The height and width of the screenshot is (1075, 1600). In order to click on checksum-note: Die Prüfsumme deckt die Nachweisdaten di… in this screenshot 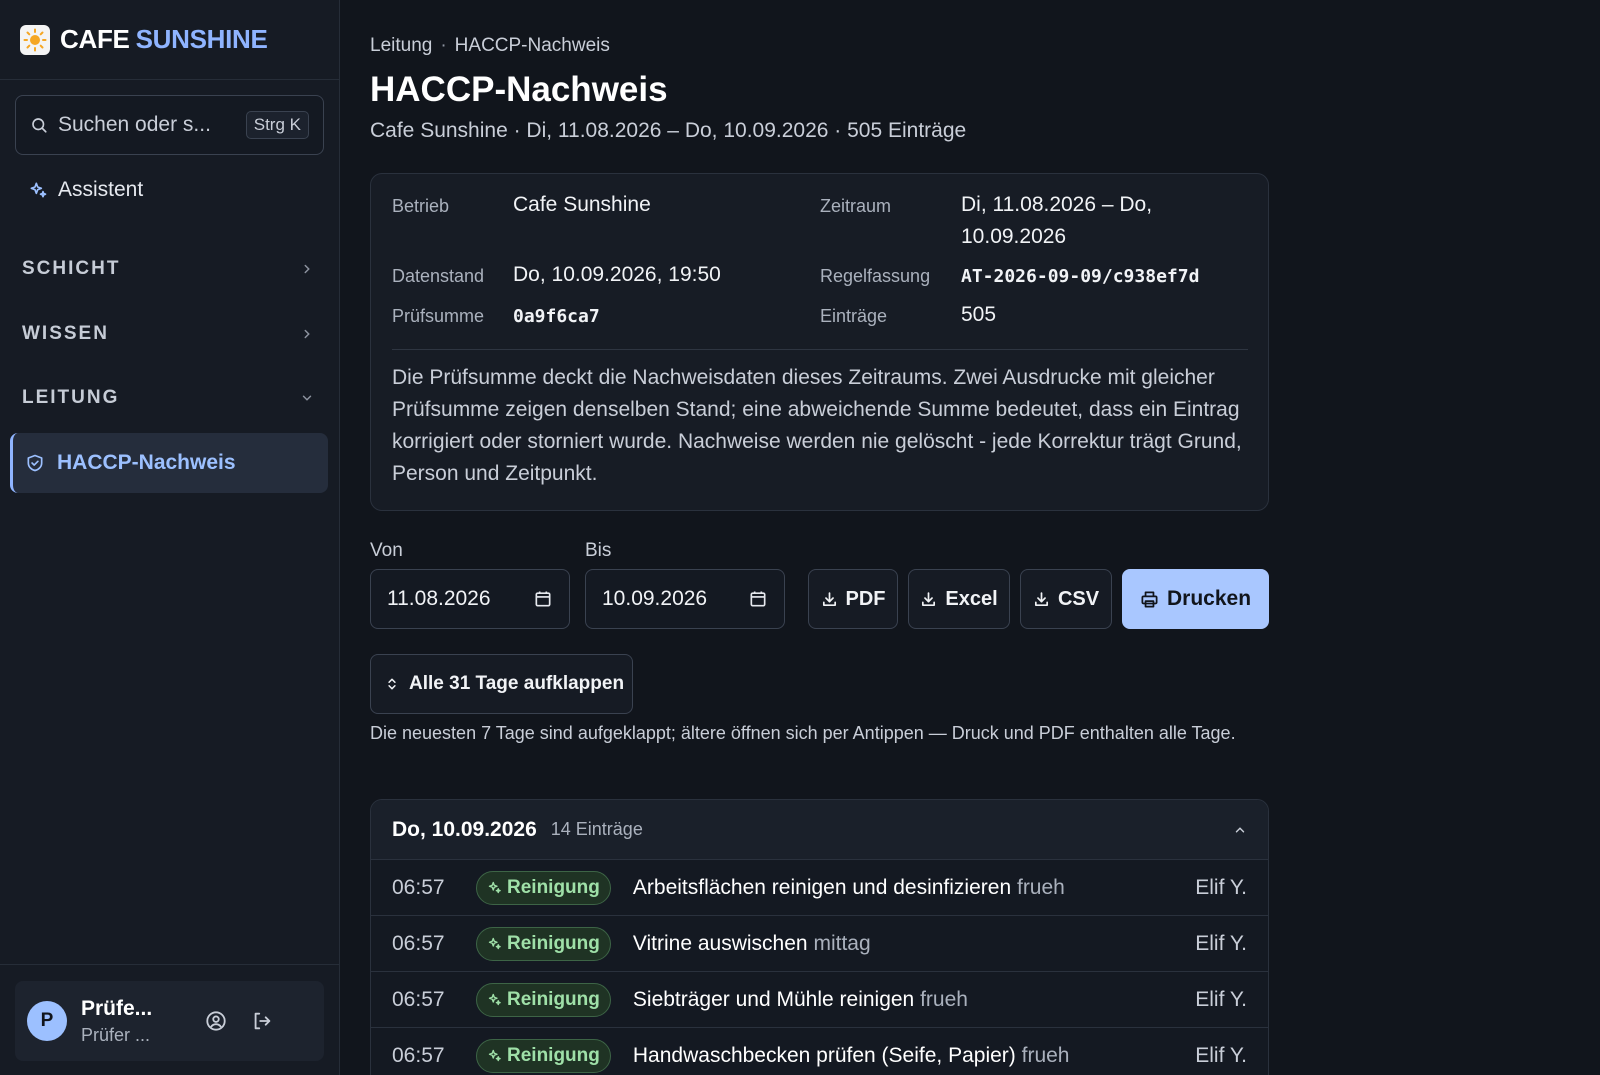, I will do `click(817, 425)`.